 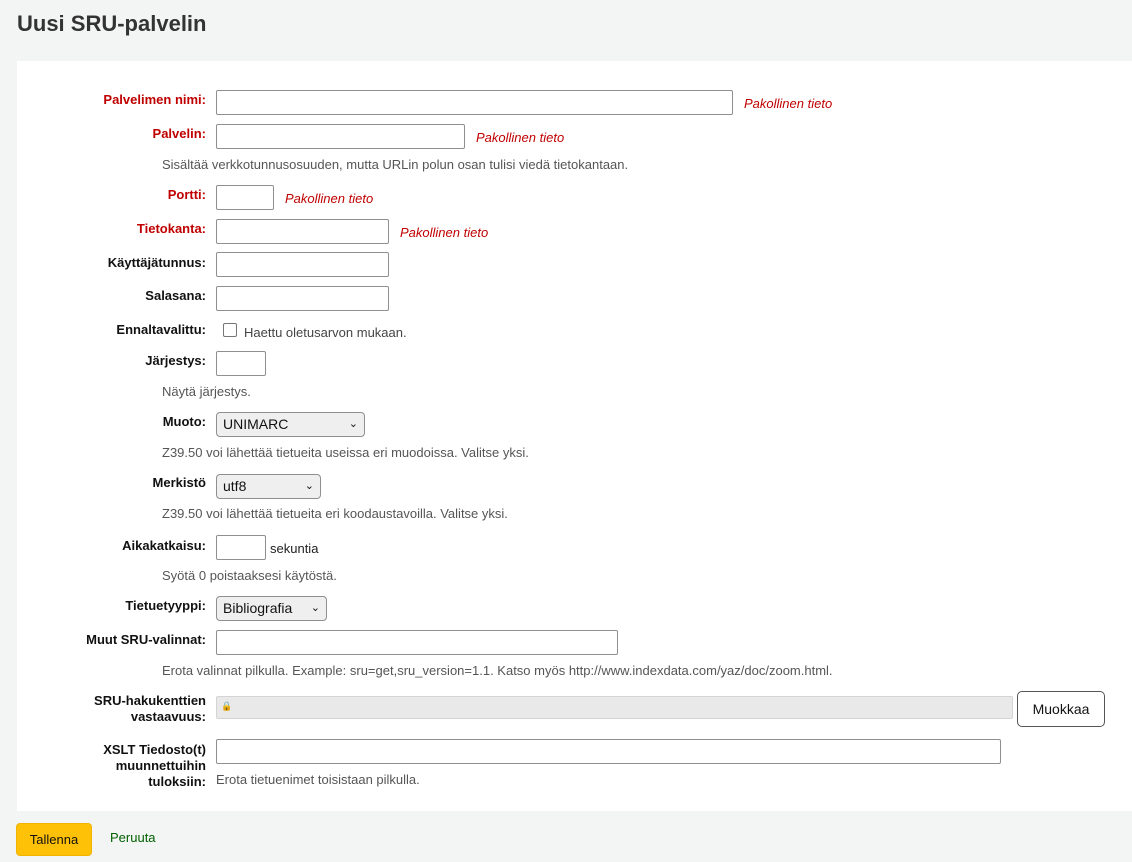 I want to click on timeout-unit: sekuntia, so click(x=294, y=548).